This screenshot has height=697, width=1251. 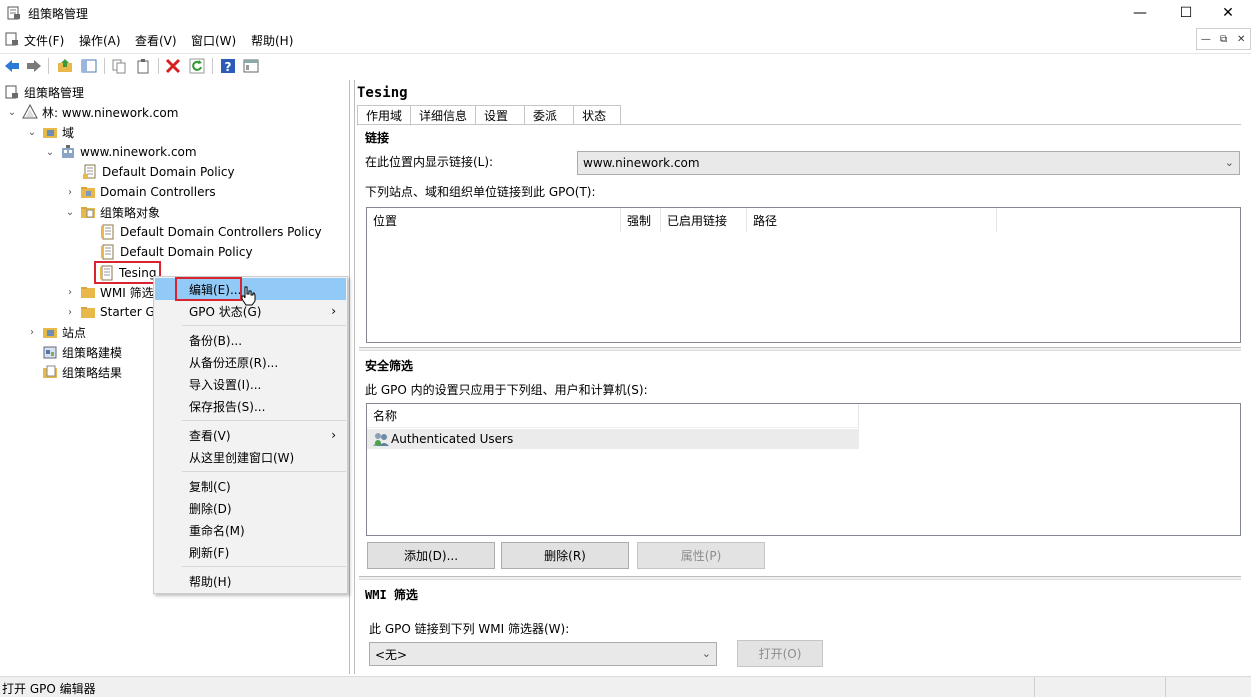 I want to click on tab-status: 状态, so click(x=597, y=115).